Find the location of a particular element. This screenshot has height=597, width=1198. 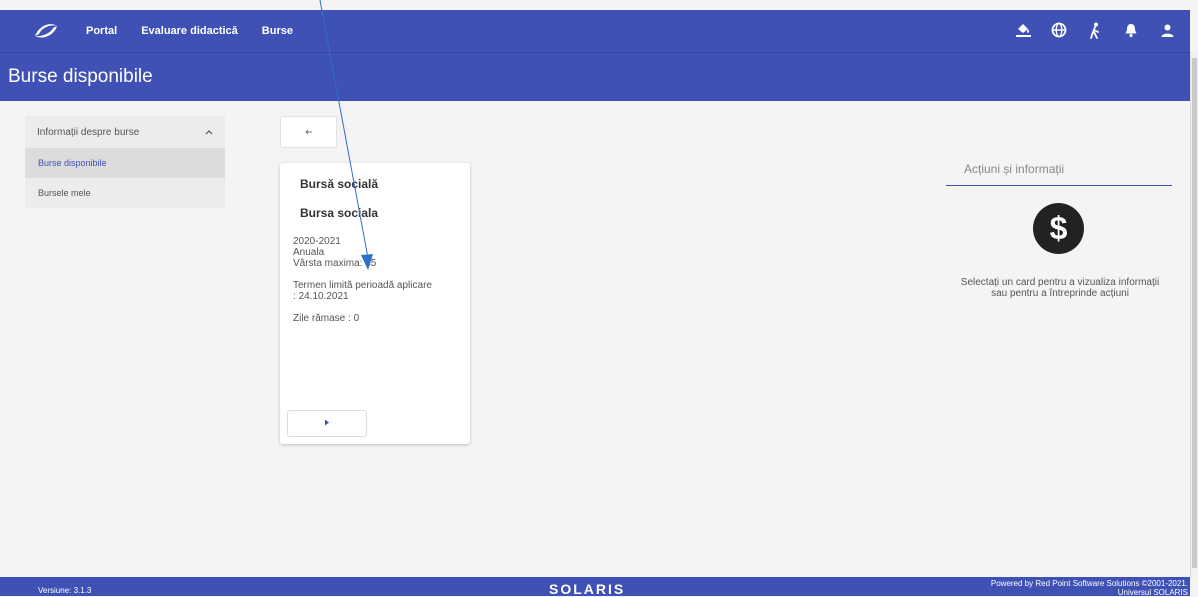

actions-info-title: Acțiuni și informații is located at coordinates (1059, 173).